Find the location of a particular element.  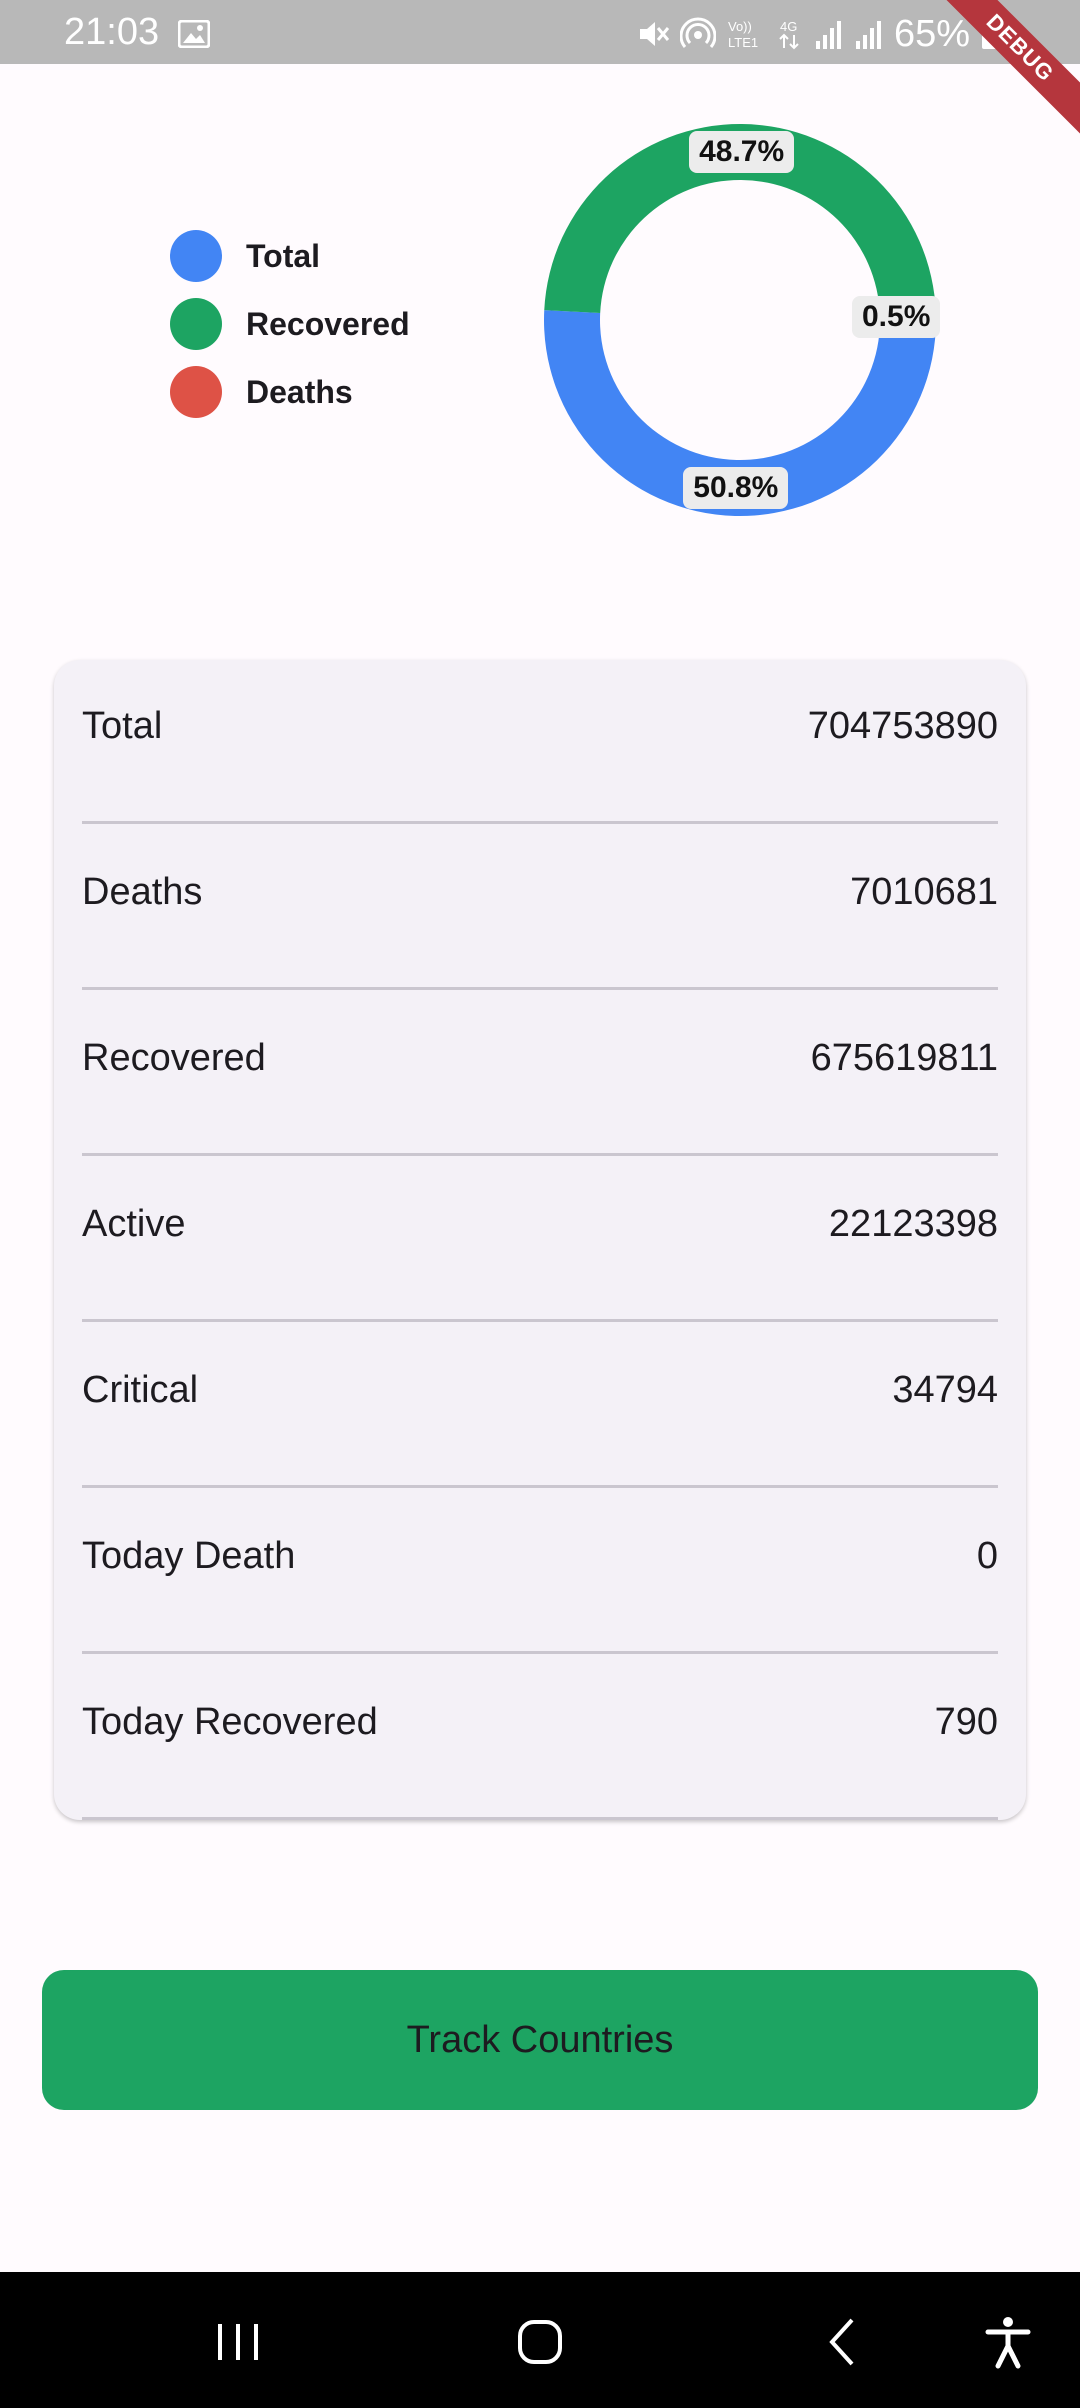

legend-dot-total is located at coordinates (196, 256).